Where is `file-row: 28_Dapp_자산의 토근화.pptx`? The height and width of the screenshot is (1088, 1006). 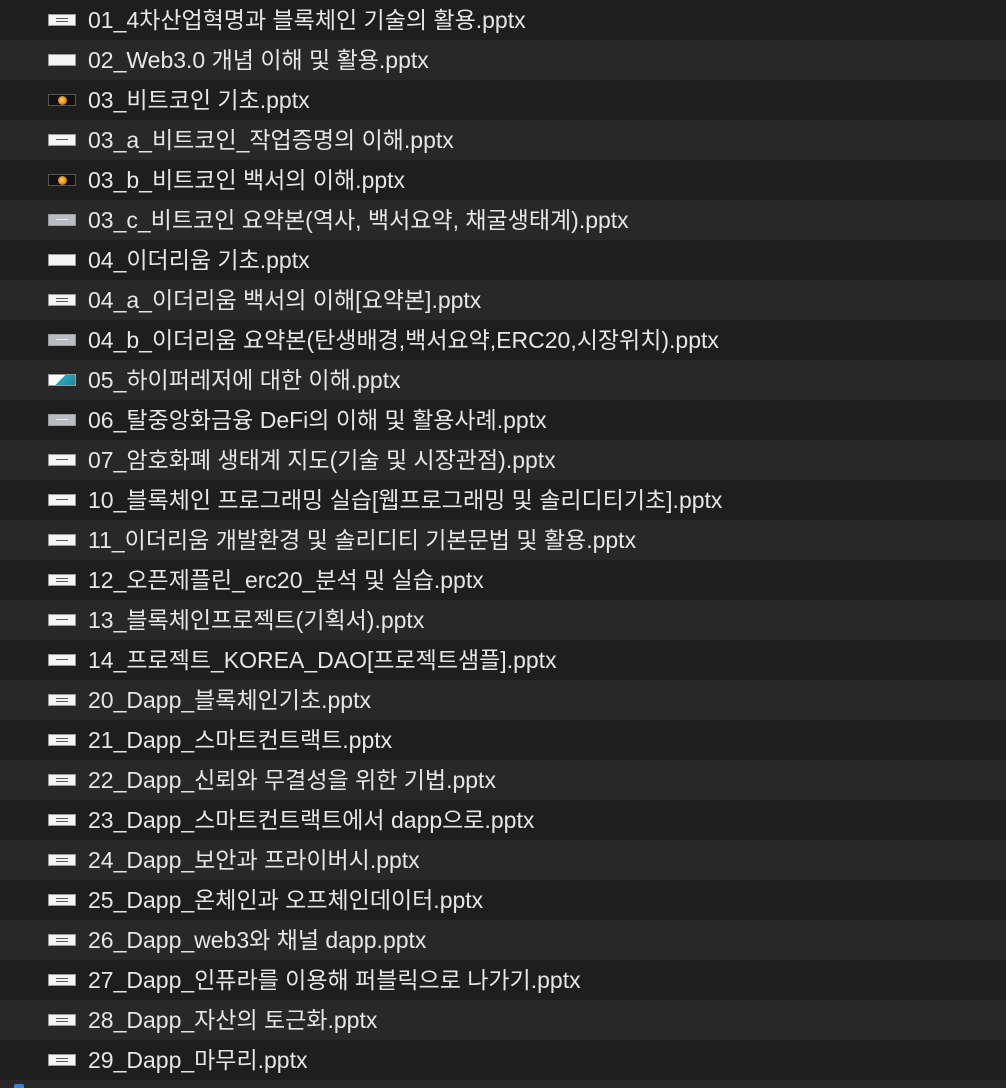 file-row: 28_Dapp_자산의 토근화.pptx is located at coordinates (503, 1020).